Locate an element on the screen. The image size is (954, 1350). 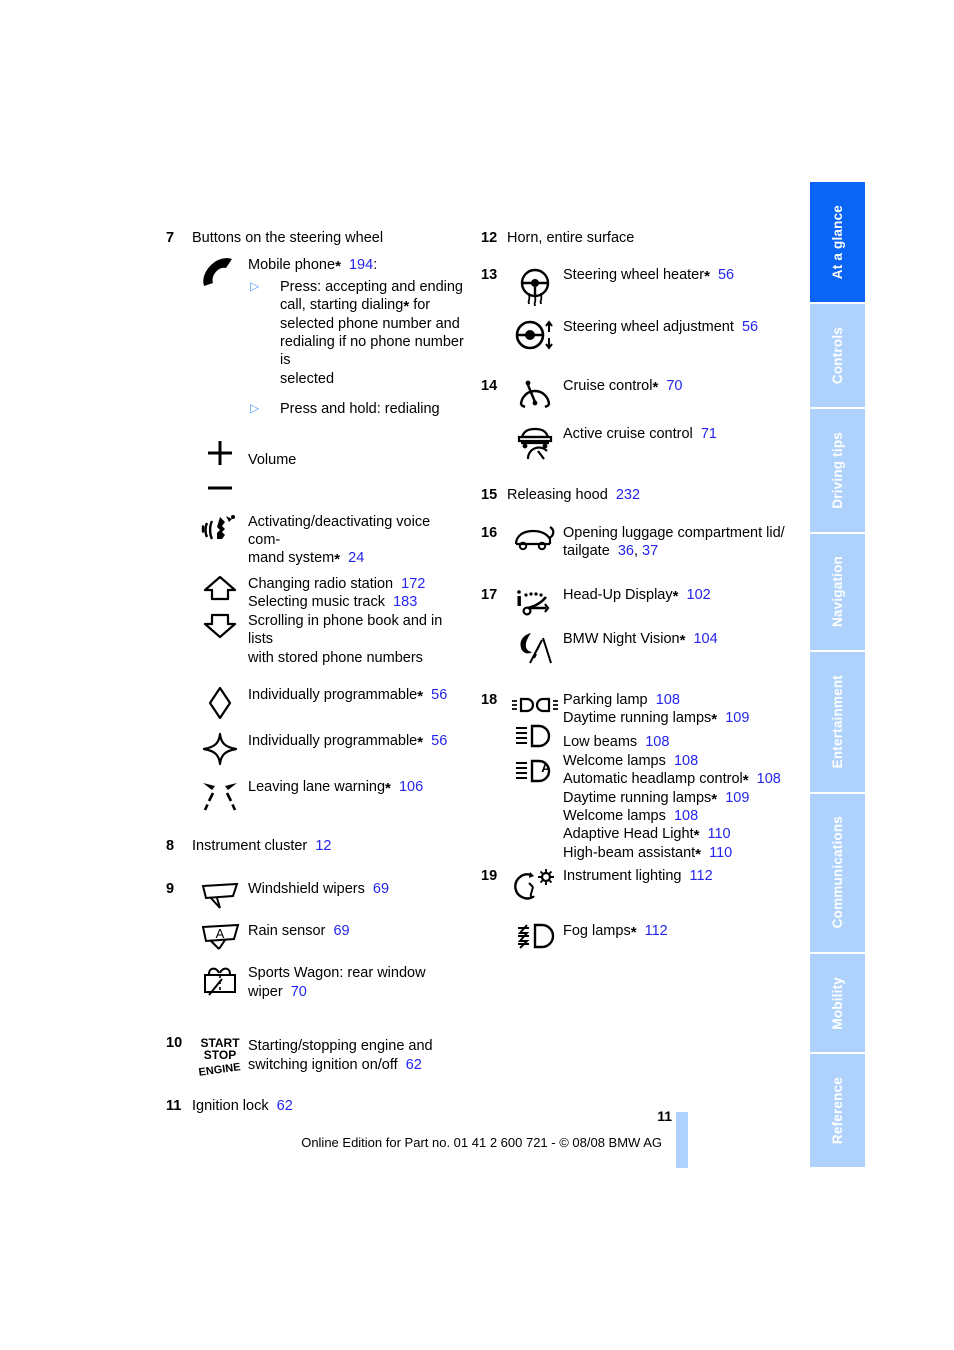
page-reference: 12 is located at coordinates (323, 846).